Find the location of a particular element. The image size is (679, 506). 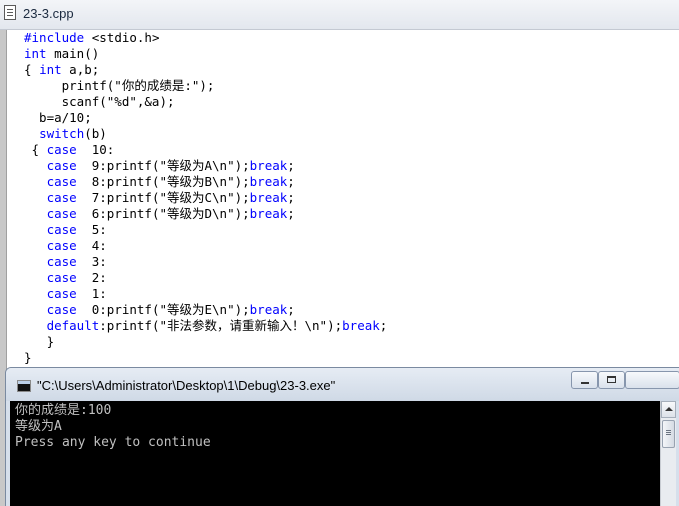

code-segment: 10: is located at coordinates (95, 149).